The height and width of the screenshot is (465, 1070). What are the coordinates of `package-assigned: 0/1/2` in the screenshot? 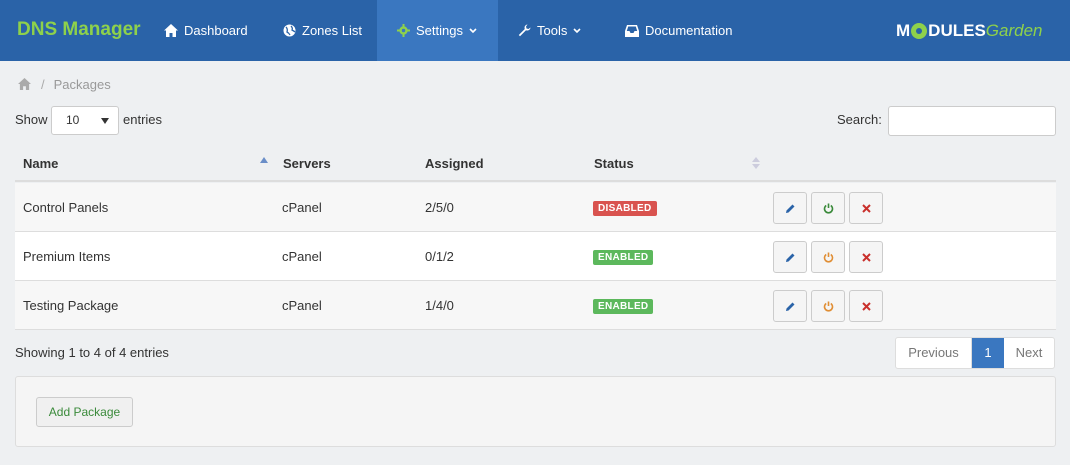 It's located at (439, 256).